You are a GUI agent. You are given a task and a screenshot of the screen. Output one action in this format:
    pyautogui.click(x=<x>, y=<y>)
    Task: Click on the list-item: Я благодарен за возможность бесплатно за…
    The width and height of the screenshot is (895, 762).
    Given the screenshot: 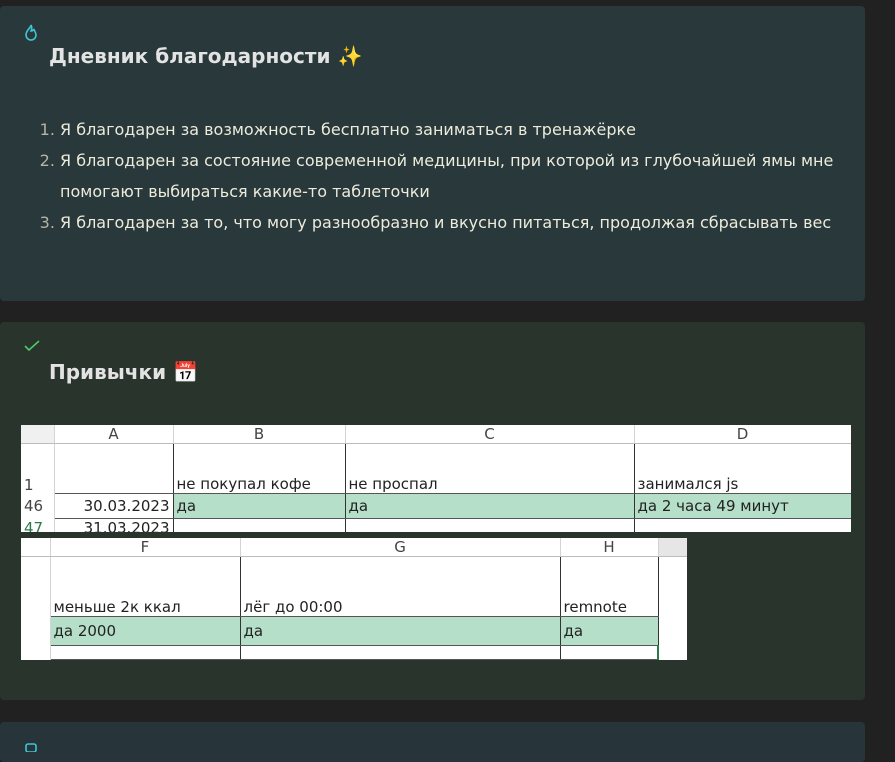 What is the action you would take?
    pyautogui.click(x=460, y=129)
    